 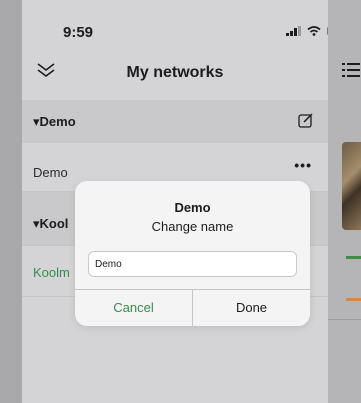 I want to click on status-time: 9:59, so click(x=78, y=32).